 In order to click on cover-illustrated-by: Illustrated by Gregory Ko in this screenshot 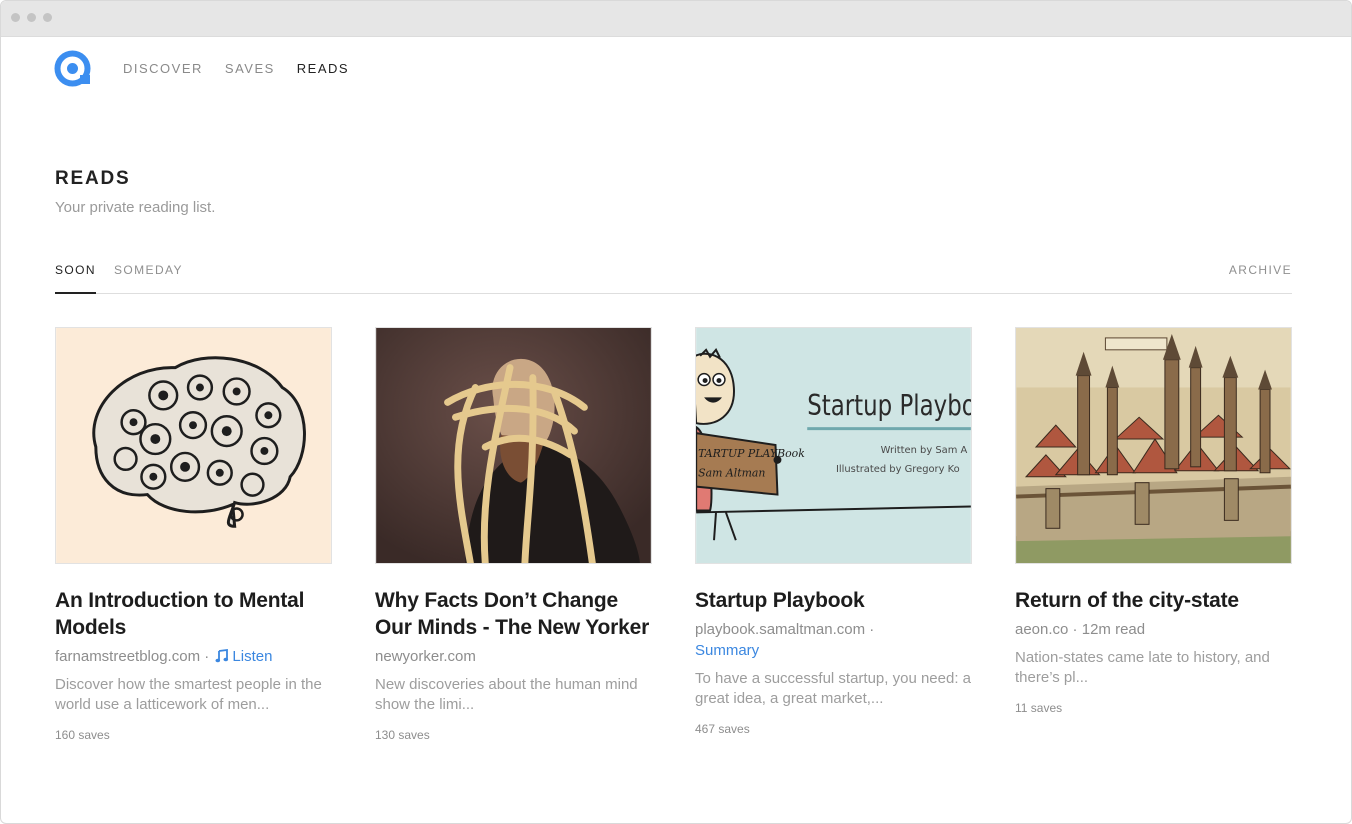, I will do `click(898, 469)`.